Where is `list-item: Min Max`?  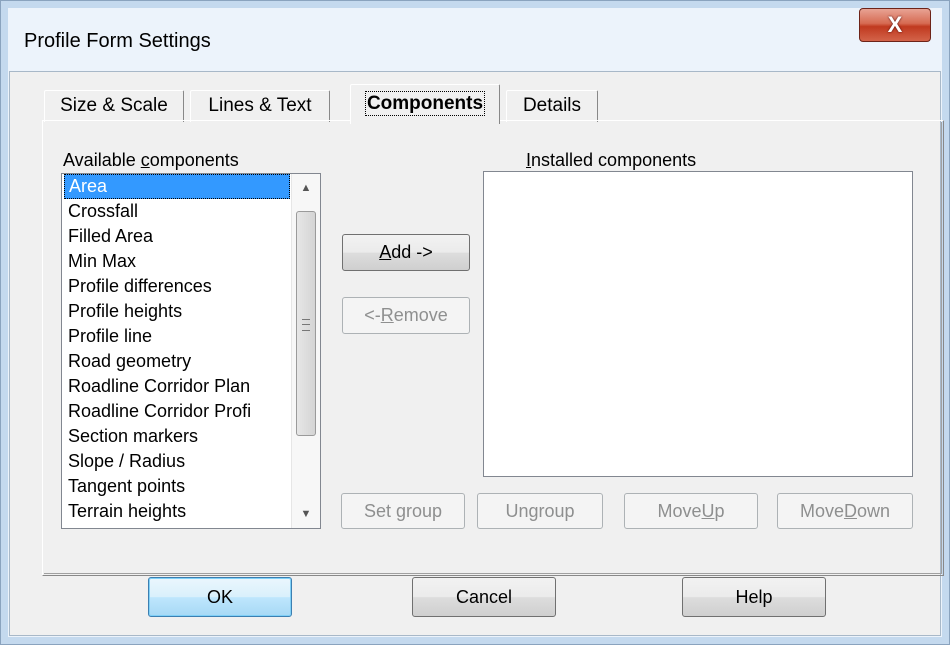
list-item: Min Max is located at coordinates (177, 261).